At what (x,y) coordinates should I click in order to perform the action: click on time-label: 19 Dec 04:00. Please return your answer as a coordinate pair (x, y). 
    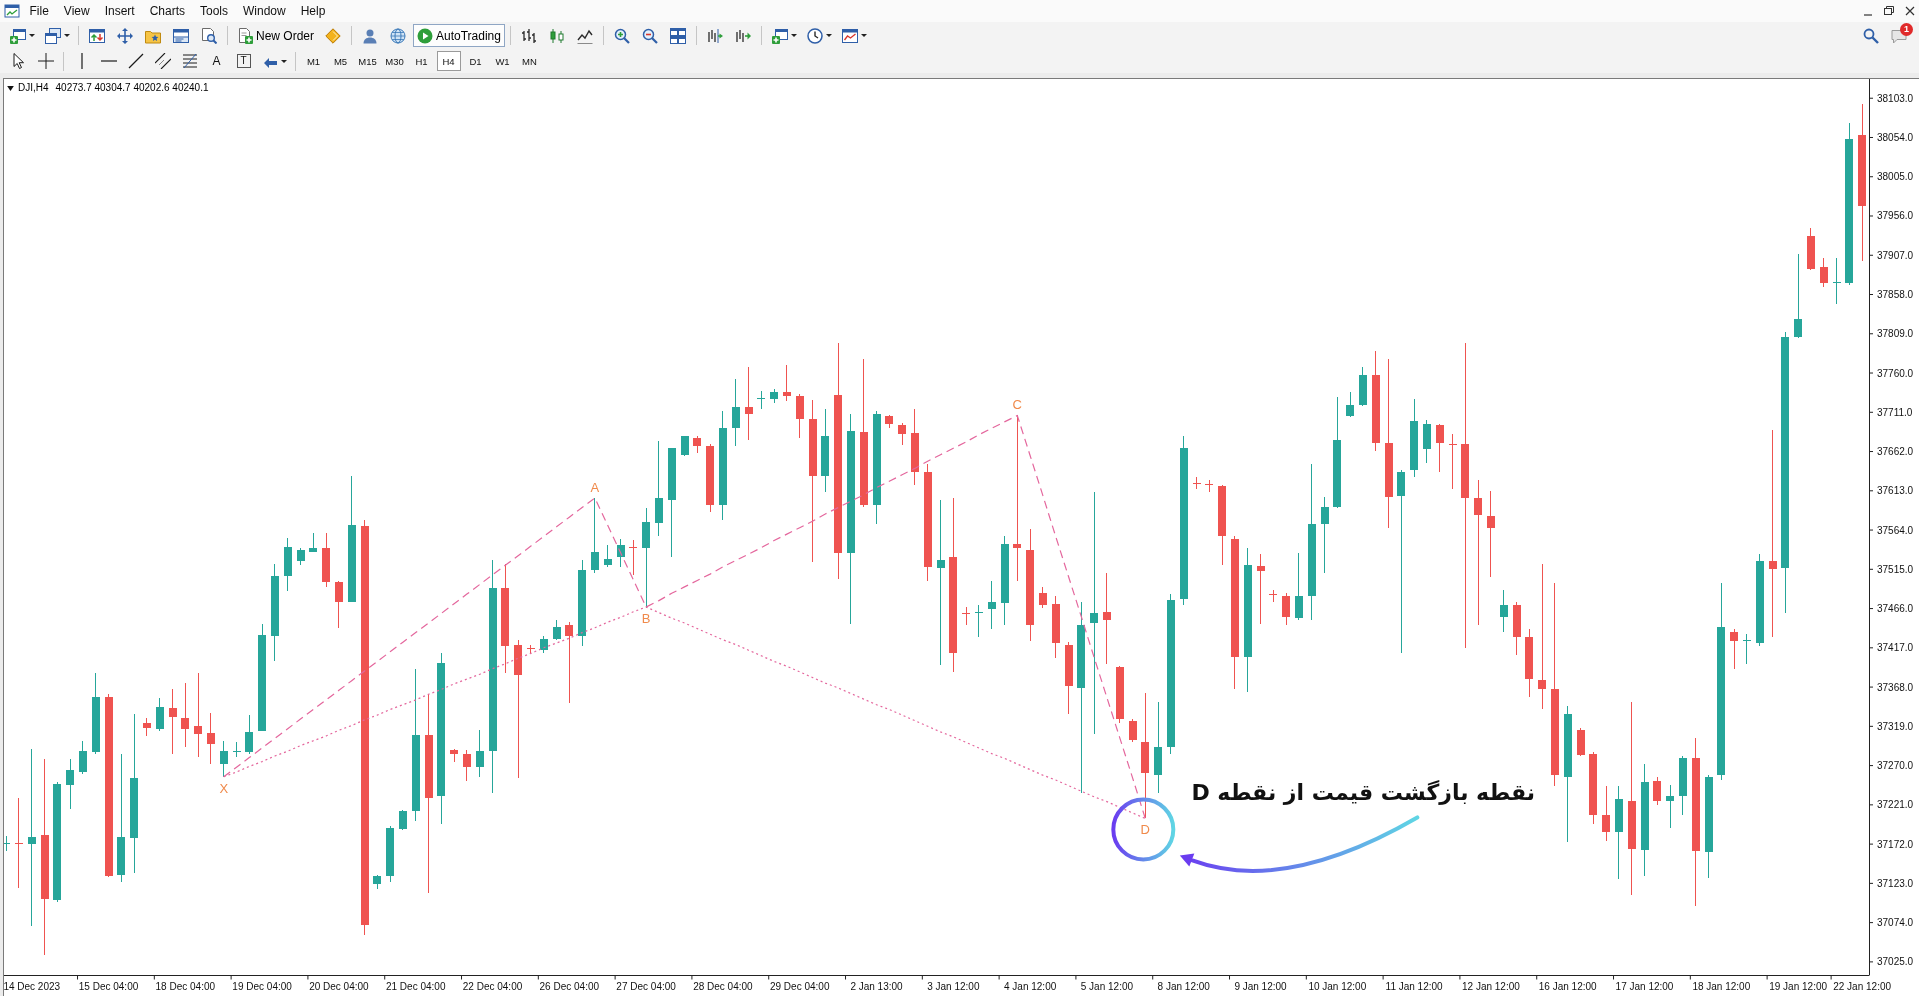
    Looking at the image, I should click on (262, 986).